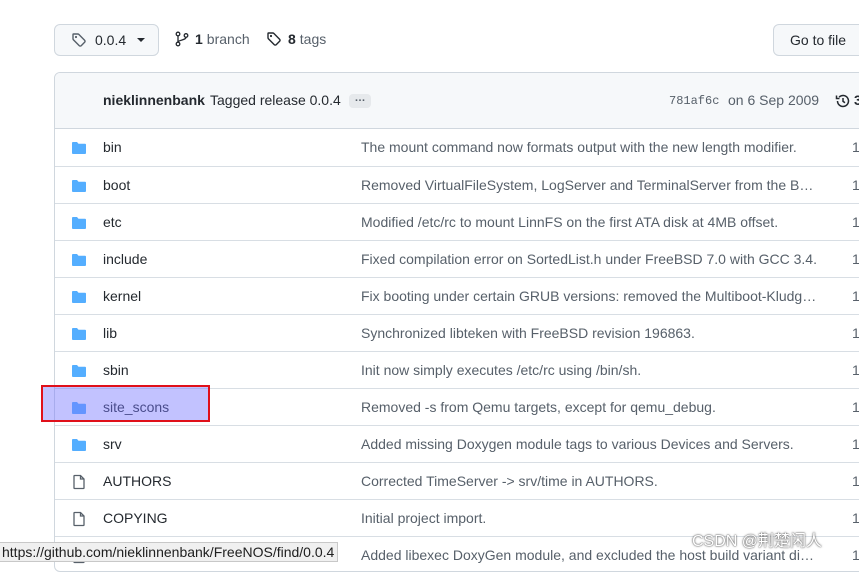 The width and height of the screenshot is (859, 572). What do you see at coordinates (112, 444) in the screenshot?
I see `file-name-link: srv` at bounding box center [112, 444].